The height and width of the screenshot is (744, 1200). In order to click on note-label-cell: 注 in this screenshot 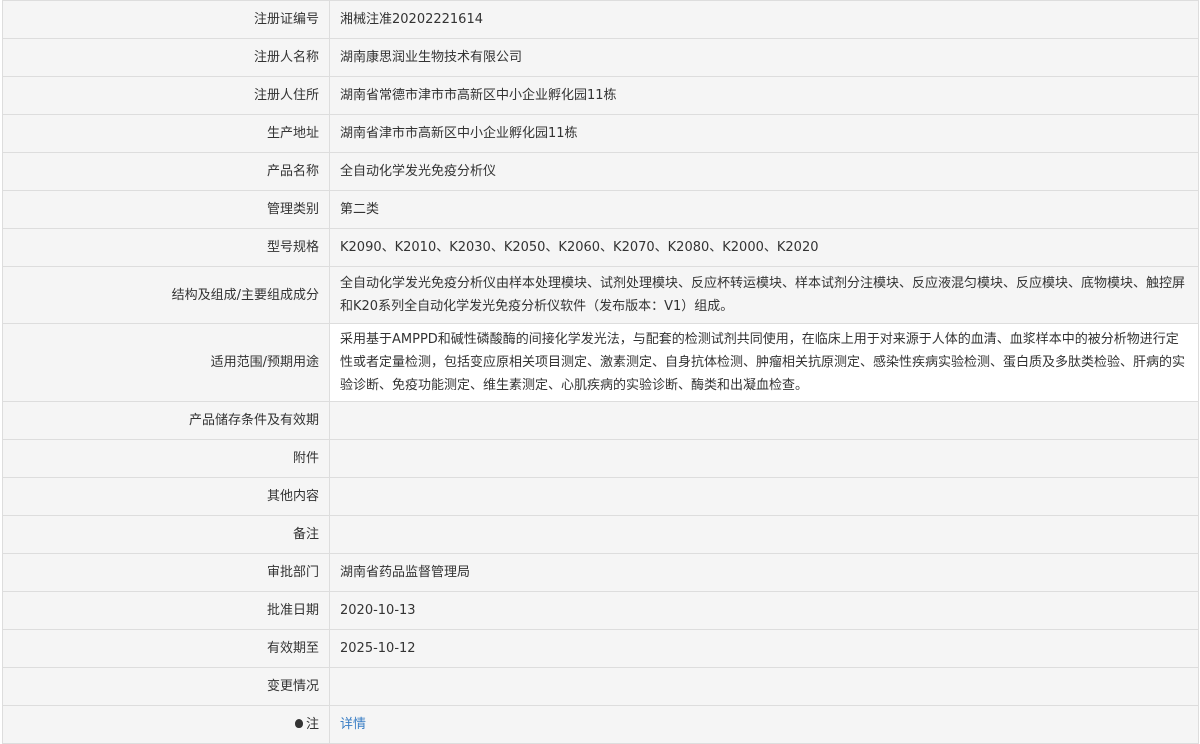, I will do `click(166, 724)`.